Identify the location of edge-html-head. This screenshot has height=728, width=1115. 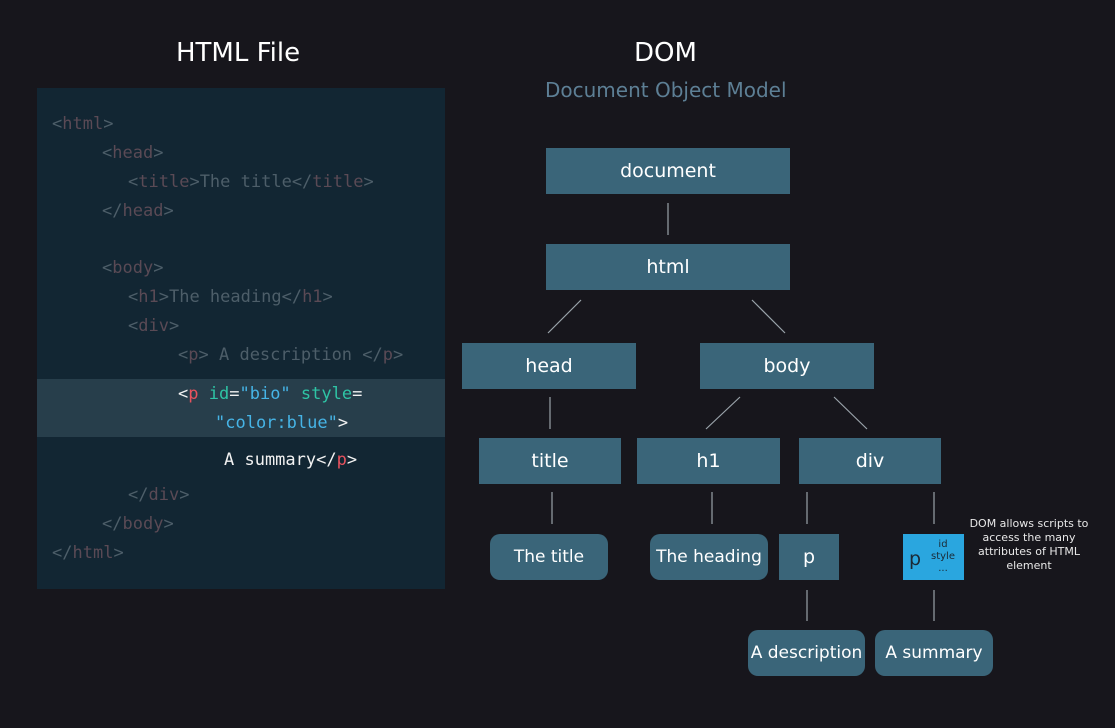
(564, 316).